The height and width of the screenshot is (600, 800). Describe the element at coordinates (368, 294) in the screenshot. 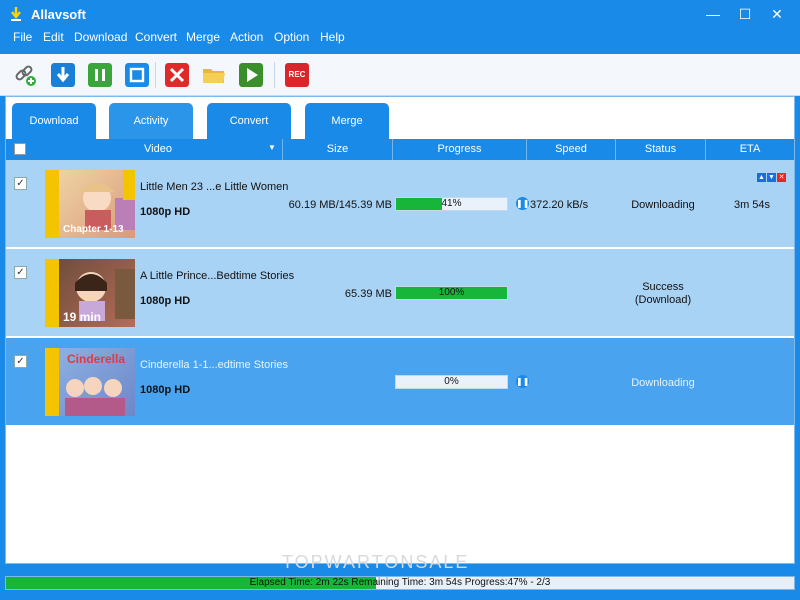

I see `file-size: 65.39 MB` at that location.